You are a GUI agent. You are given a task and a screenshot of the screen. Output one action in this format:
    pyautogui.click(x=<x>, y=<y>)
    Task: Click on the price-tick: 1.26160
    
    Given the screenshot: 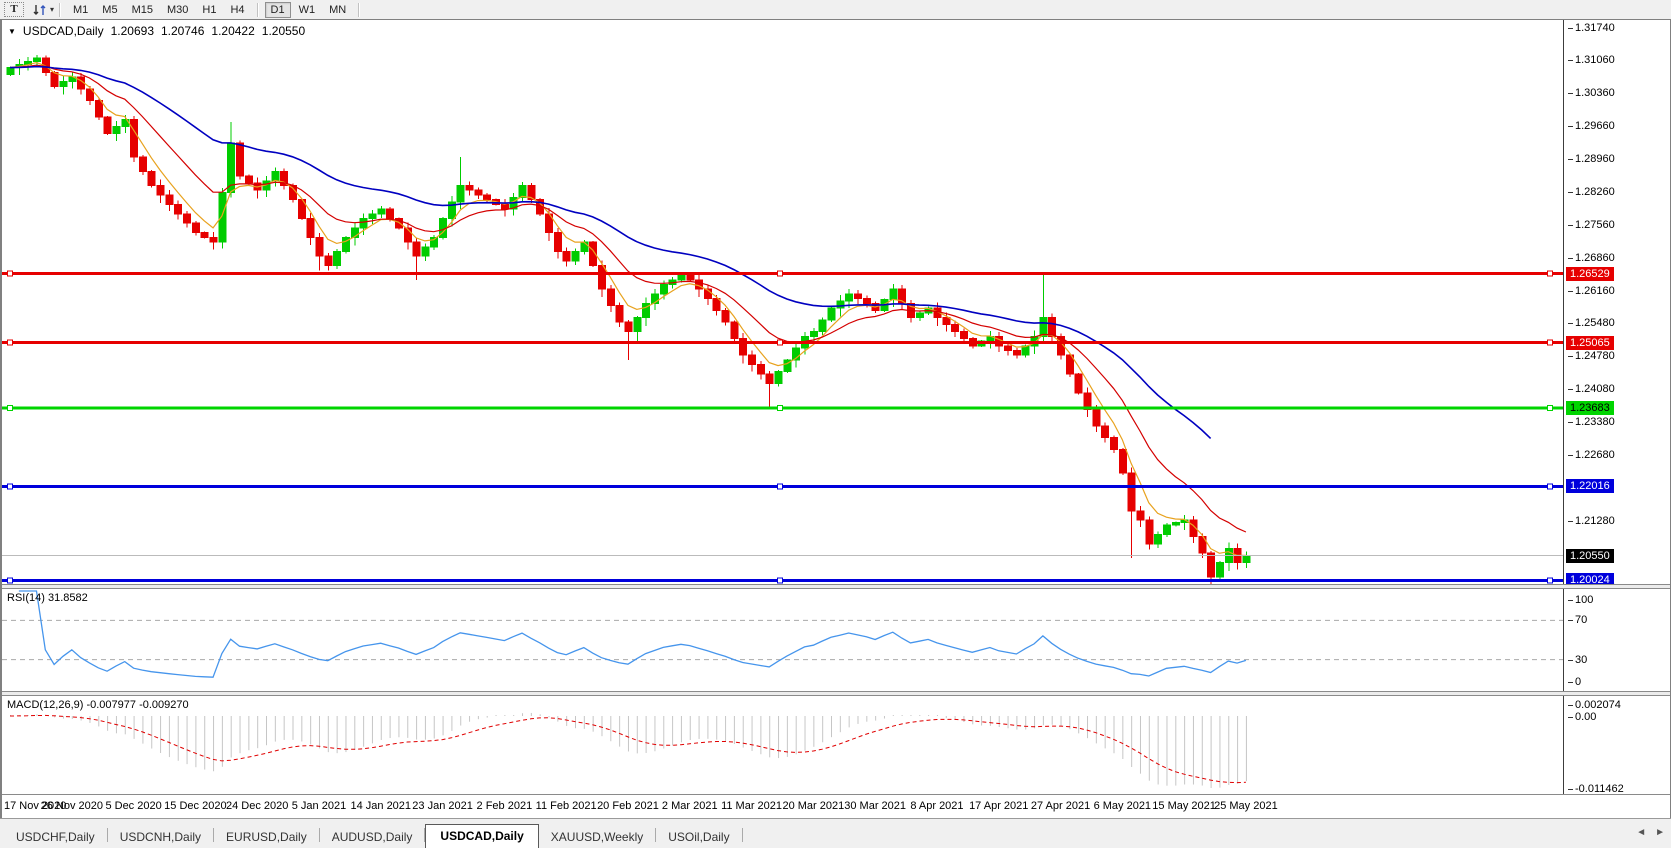 What is the action you would take?
    pyautogui.click(x=1591, y=291)
    